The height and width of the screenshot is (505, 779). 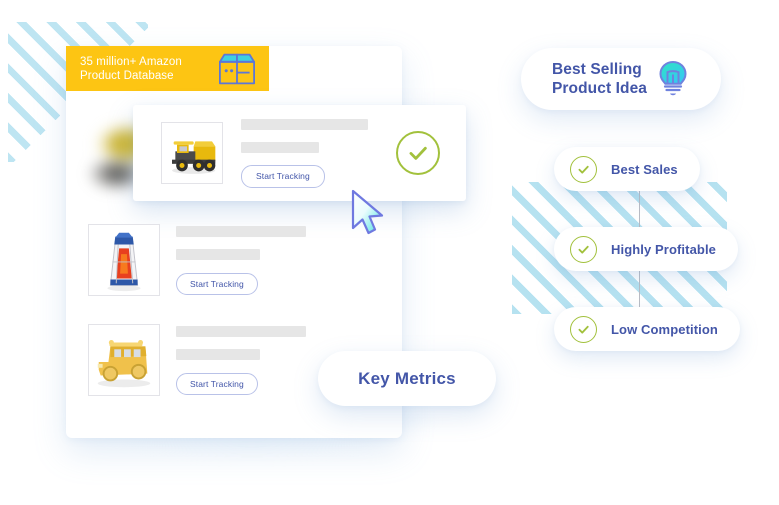 I want to click on product-thumbnail-stained-glass-lamp, so click(x=124, y=260).